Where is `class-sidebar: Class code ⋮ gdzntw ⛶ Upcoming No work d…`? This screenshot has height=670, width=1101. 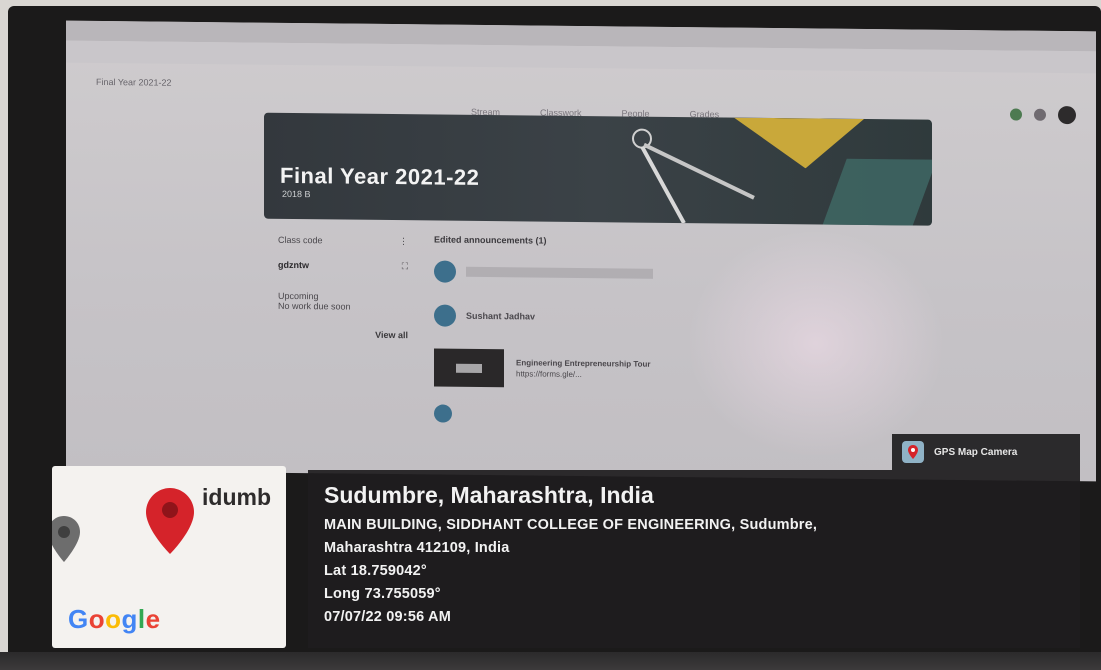 class-sidebar: Class code ⋮ gdzntw ⛶ Upcoming No work d… is located at coordinates (343, 287).